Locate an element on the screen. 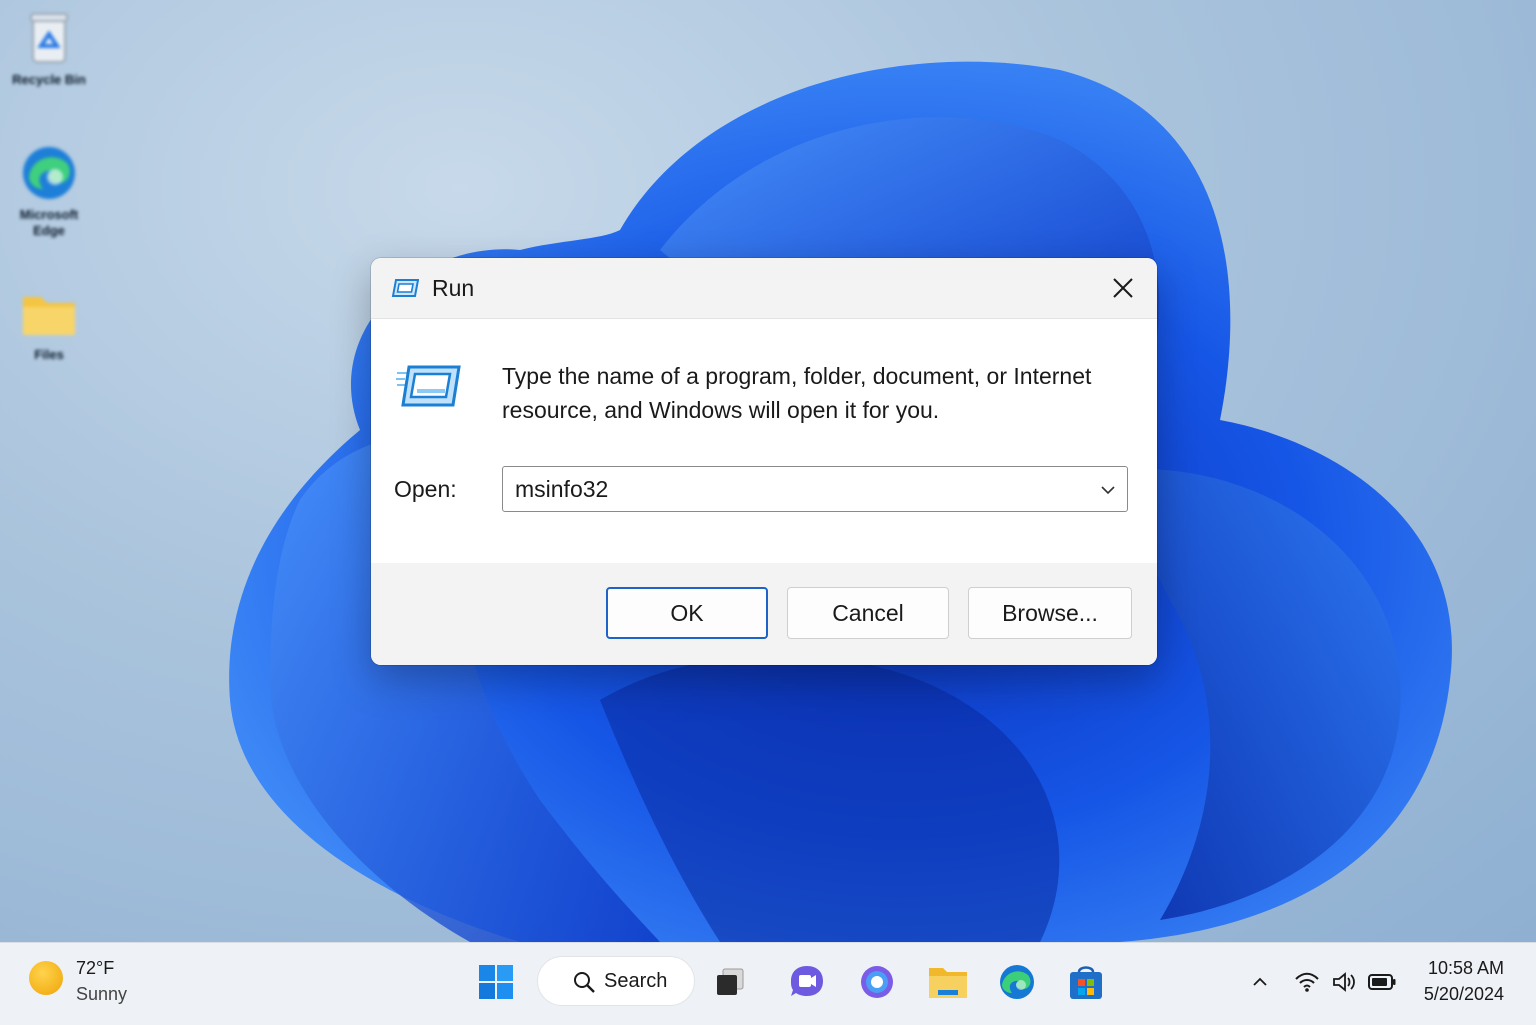 This screenshot has width=1536, height=1025. weather-condition: Sunny is located at coordinates (102, 994).